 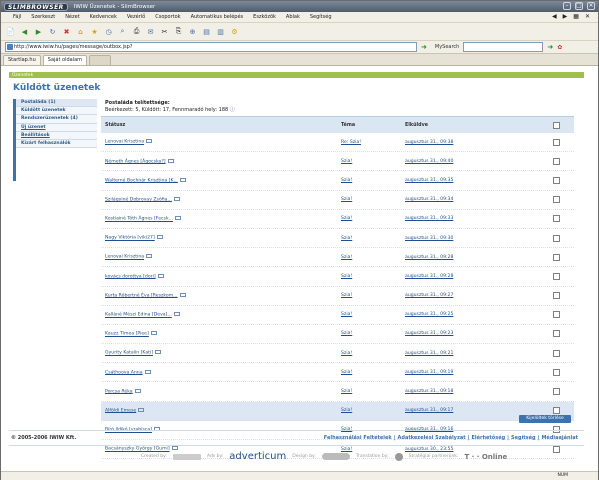 What do you see at coordinates (567, 6) in the screenshot?
I see `minimize-button: –` at bounding box center [567, 6].